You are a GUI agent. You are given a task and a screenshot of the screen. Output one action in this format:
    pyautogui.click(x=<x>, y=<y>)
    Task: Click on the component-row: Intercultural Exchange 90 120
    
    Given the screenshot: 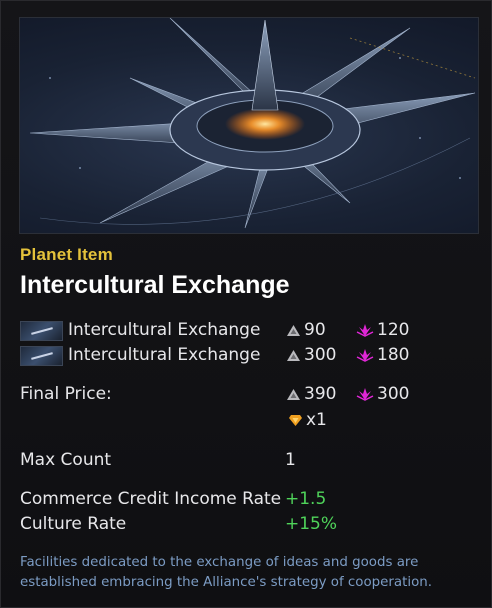 What is the action you would take?
    pyautogui.click(x=250, y=332)
    